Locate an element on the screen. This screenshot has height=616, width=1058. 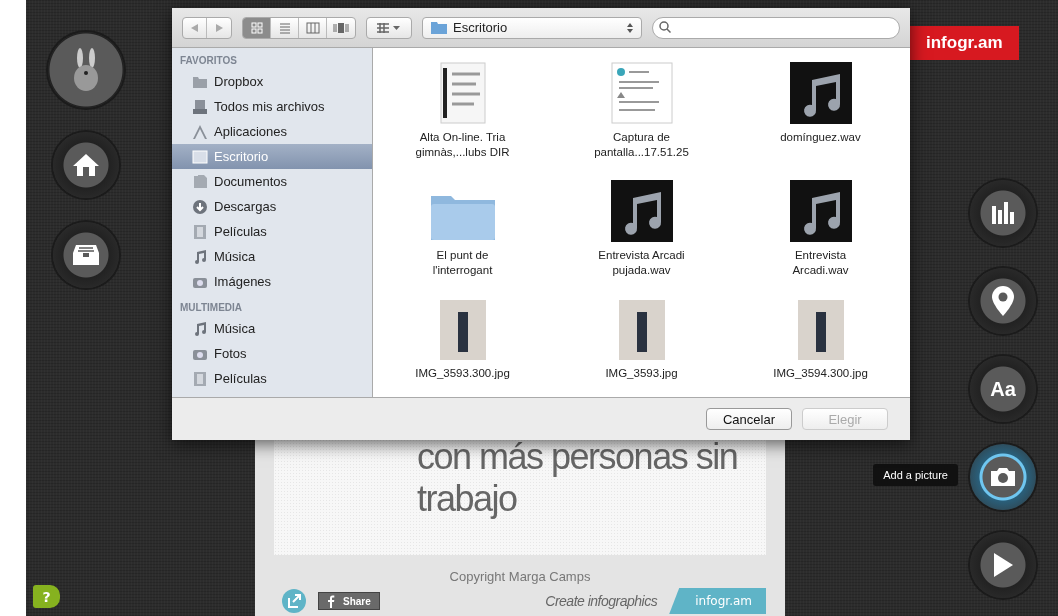
sidebar-item-label: Descargas is located at coordinates (245, 206).